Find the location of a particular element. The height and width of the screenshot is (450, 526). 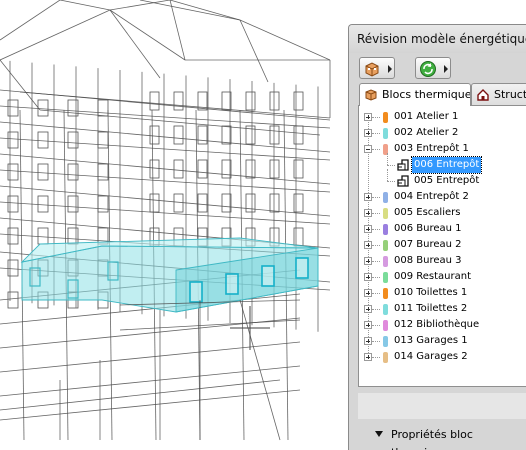

properties-section-header: Propriétés bloc thermique is located at coordinates (437, 437).